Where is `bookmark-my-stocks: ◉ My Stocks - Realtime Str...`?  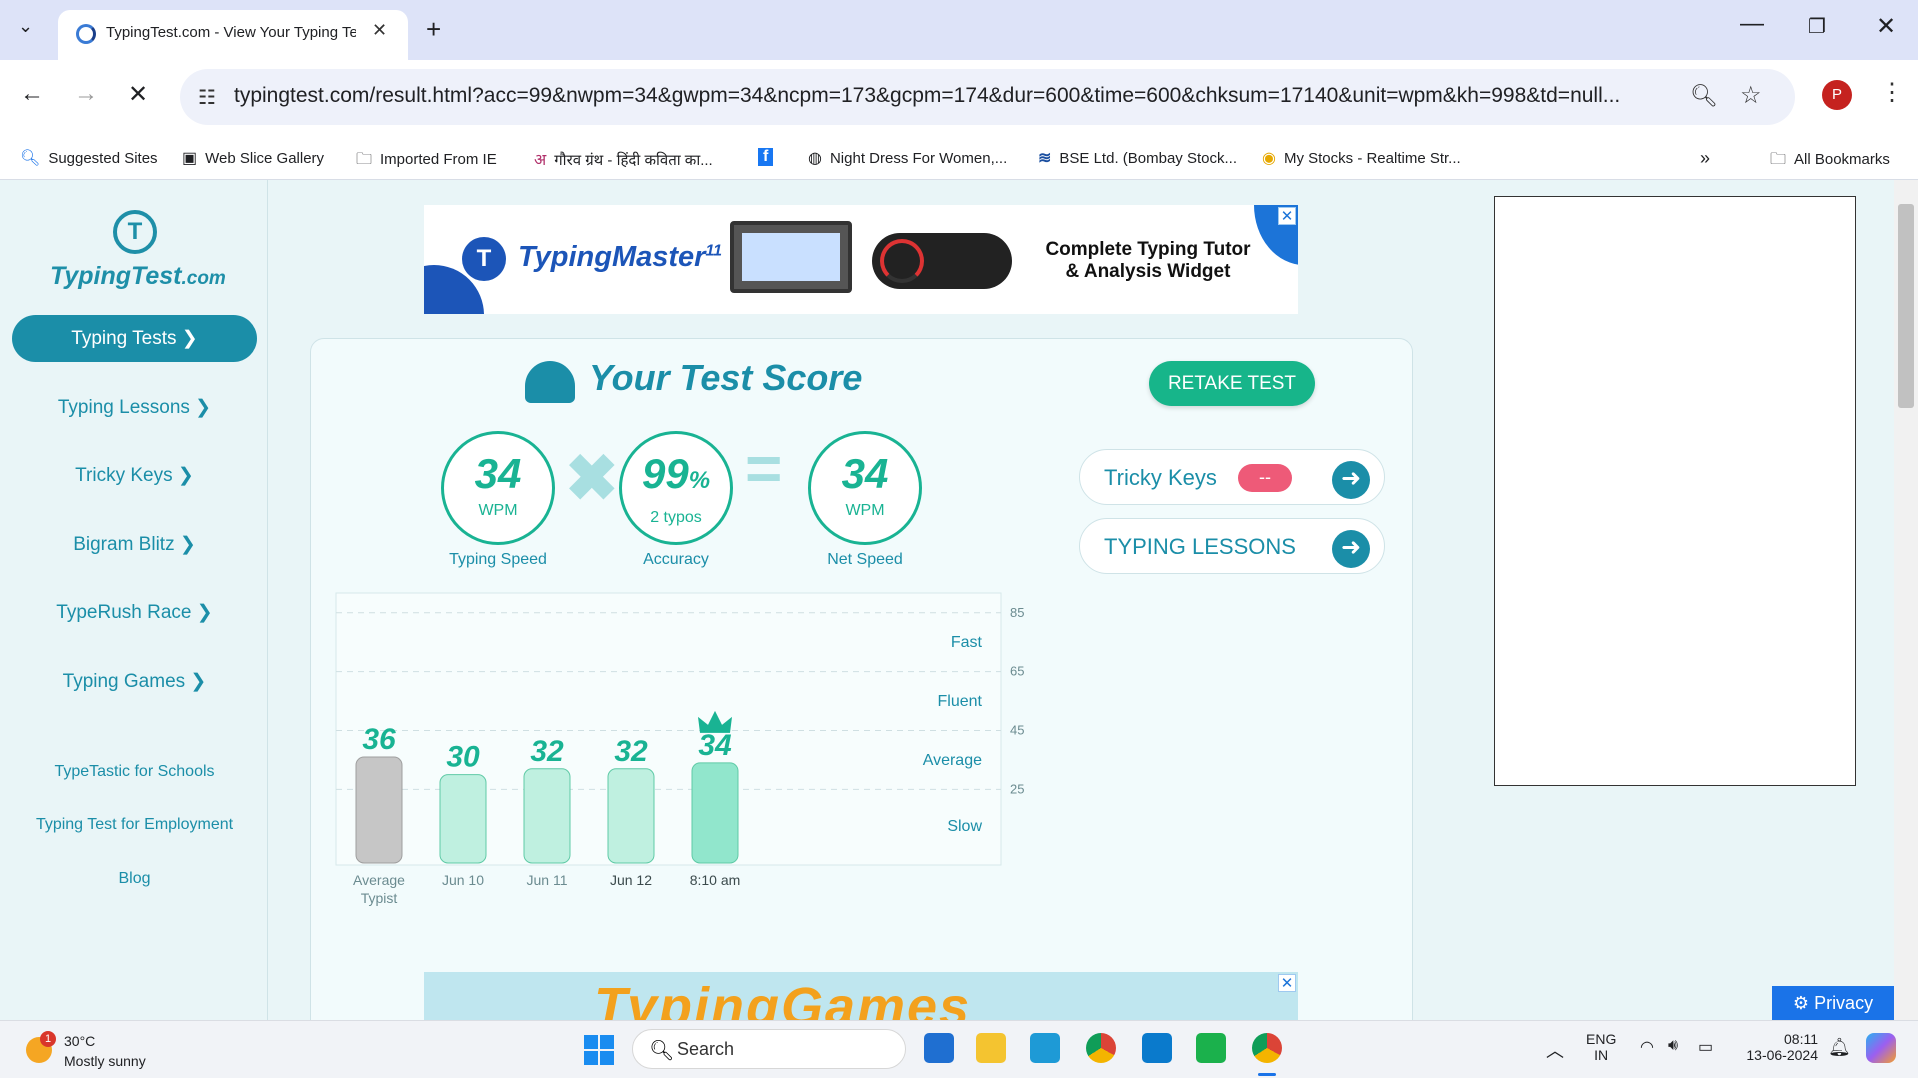 bookmark-my-stocks: ◉ My Stocks - Realtime Str... is located at coordinates (1361, 158).